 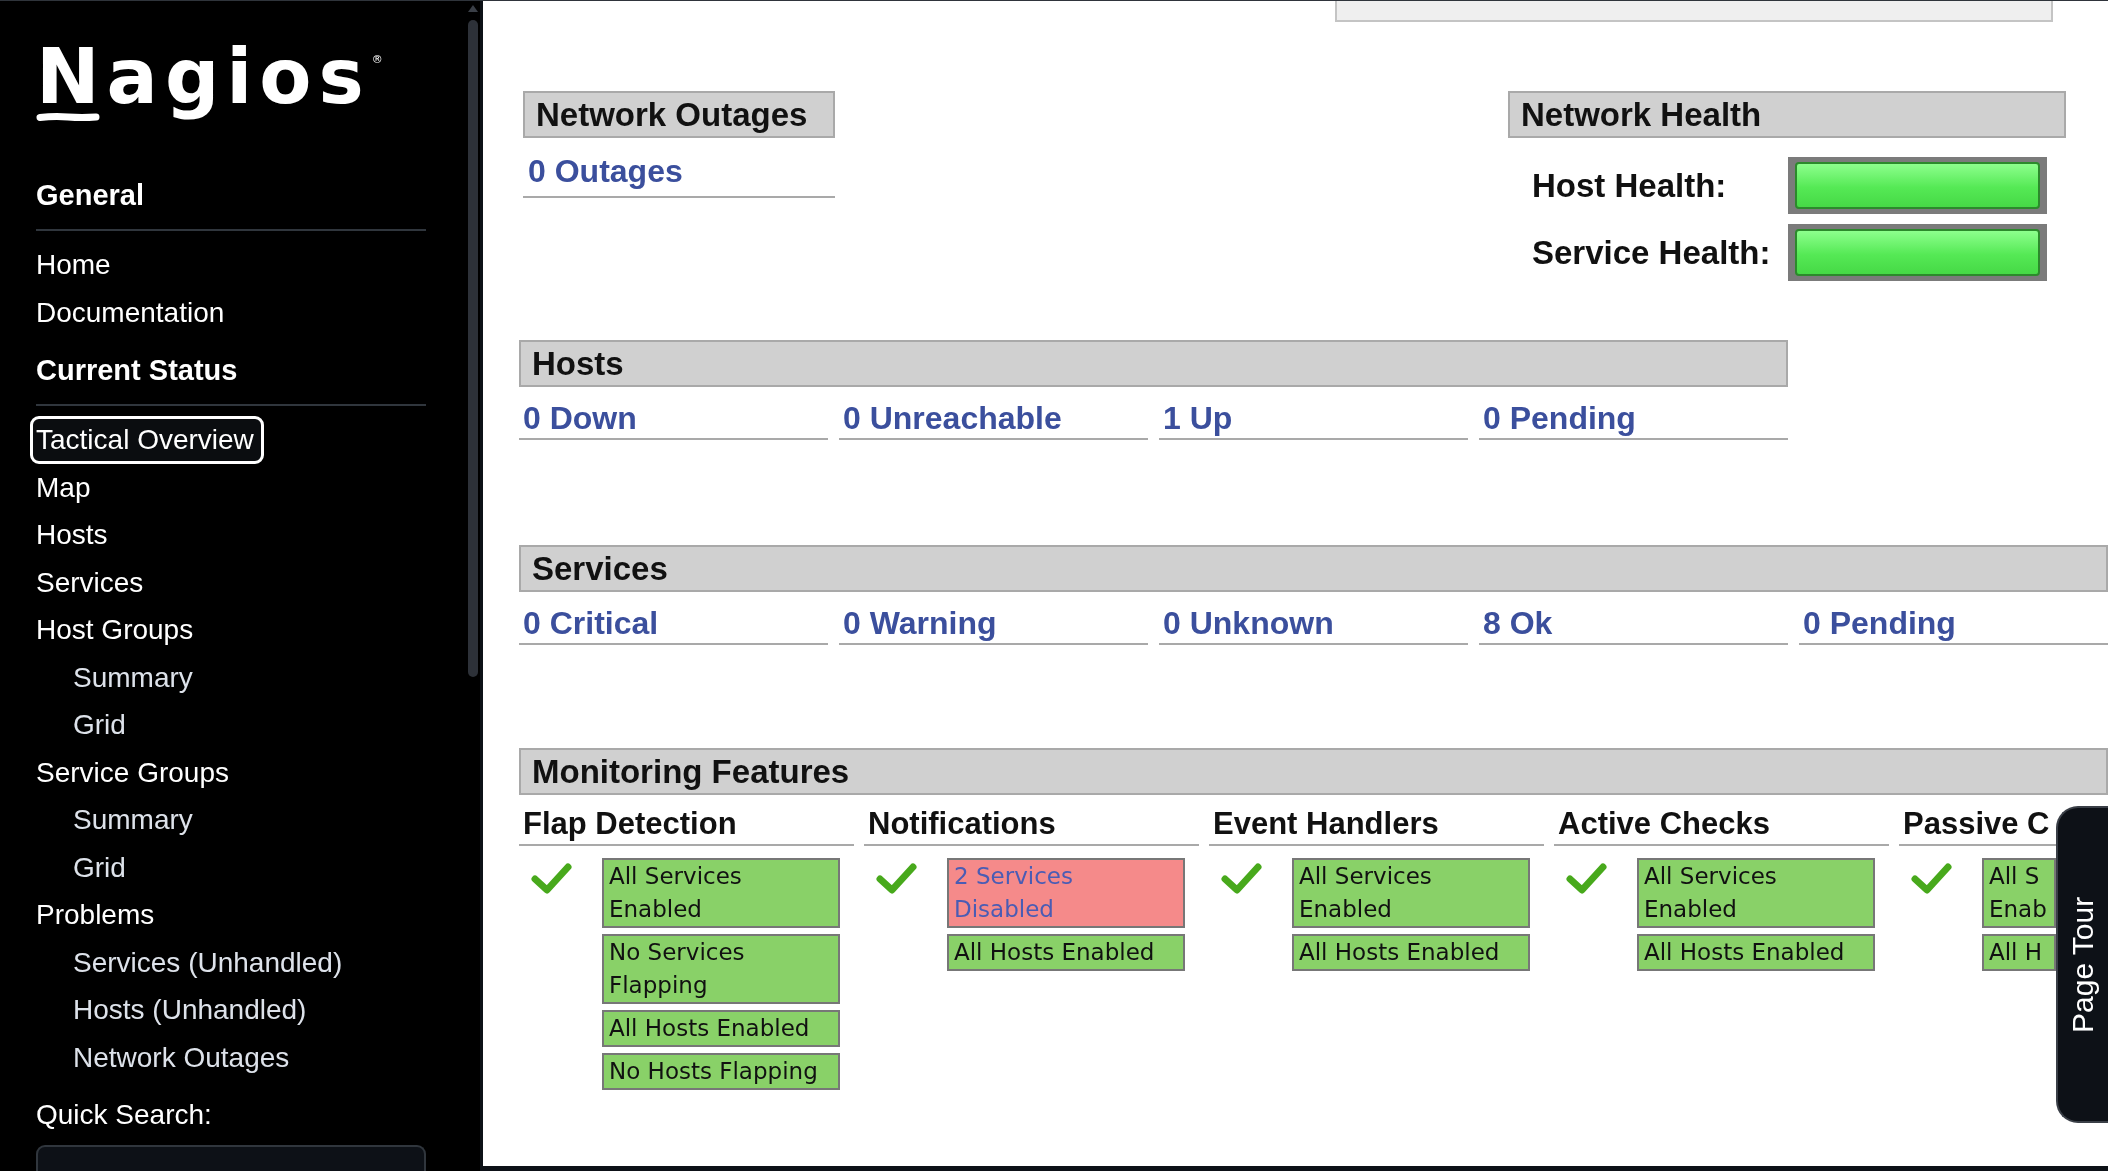 What do you see at coordinates (117, 630) in the screenshot?
I see `nav-link: Host Groups` at bounding box center [117, 630].